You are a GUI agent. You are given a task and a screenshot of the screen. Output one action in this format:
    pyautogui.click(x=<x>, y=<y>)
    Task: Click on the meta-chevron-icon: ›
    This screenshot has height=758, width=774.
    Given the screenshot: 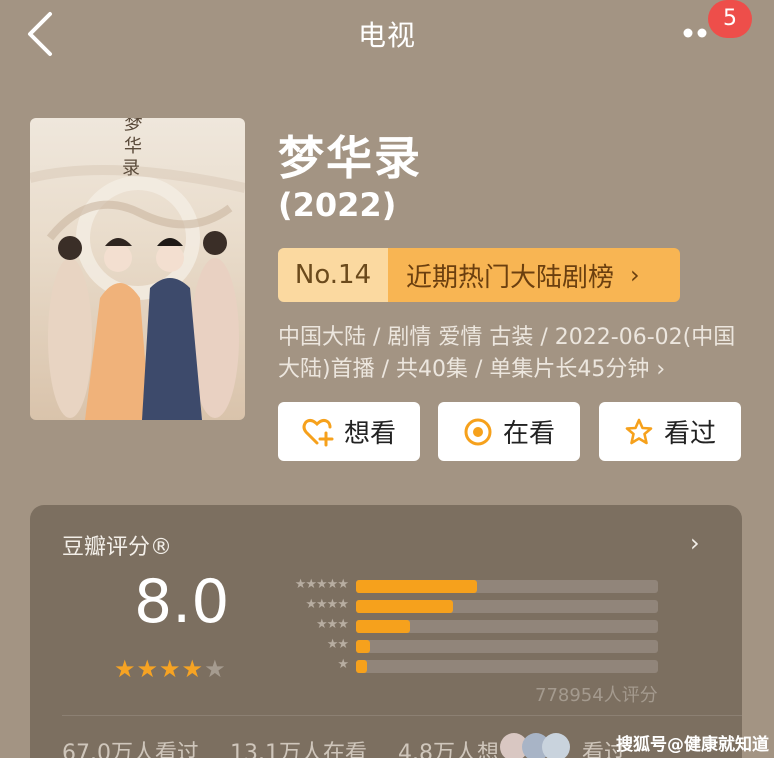 What is the action you would take?
    pyautogui.click(x=661, y=369)
    